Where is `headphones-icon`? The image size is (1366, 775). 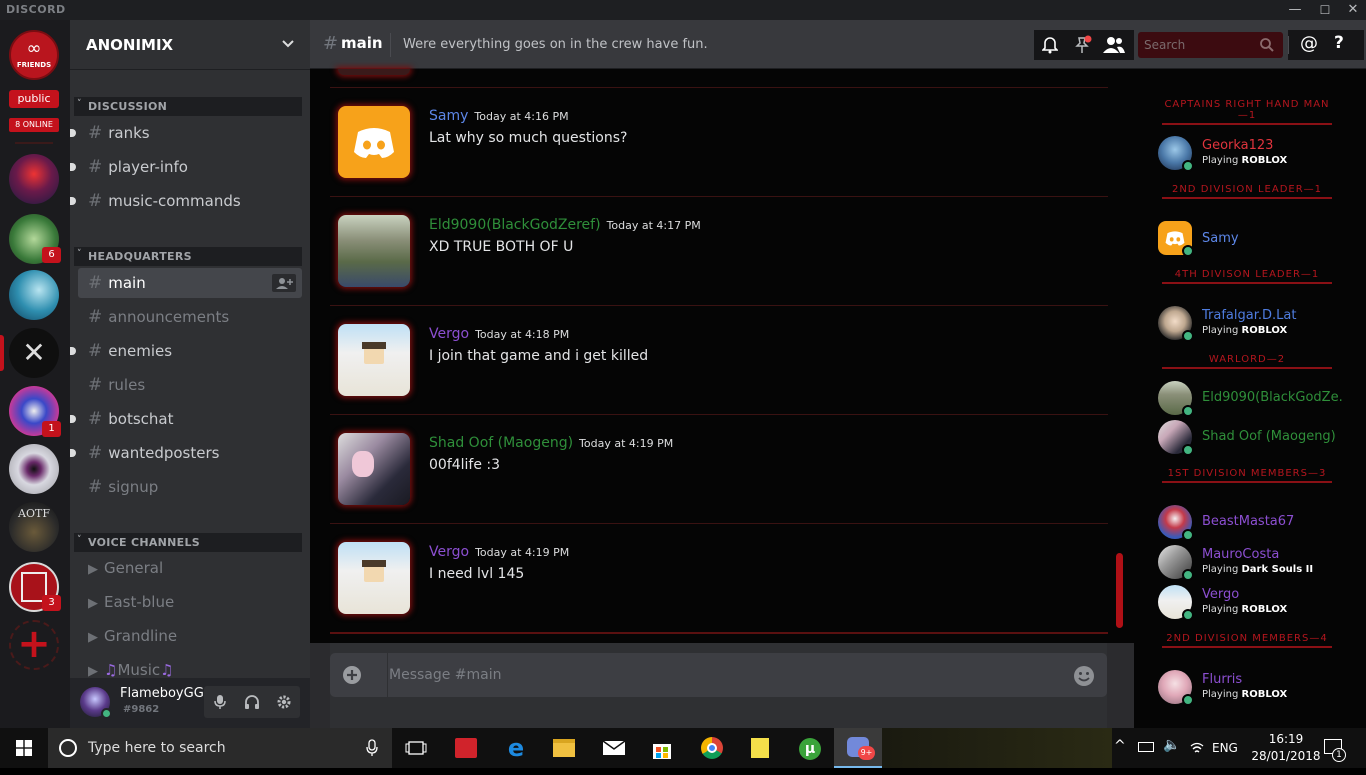
headphones-icon is located at coordinates (252, 702).